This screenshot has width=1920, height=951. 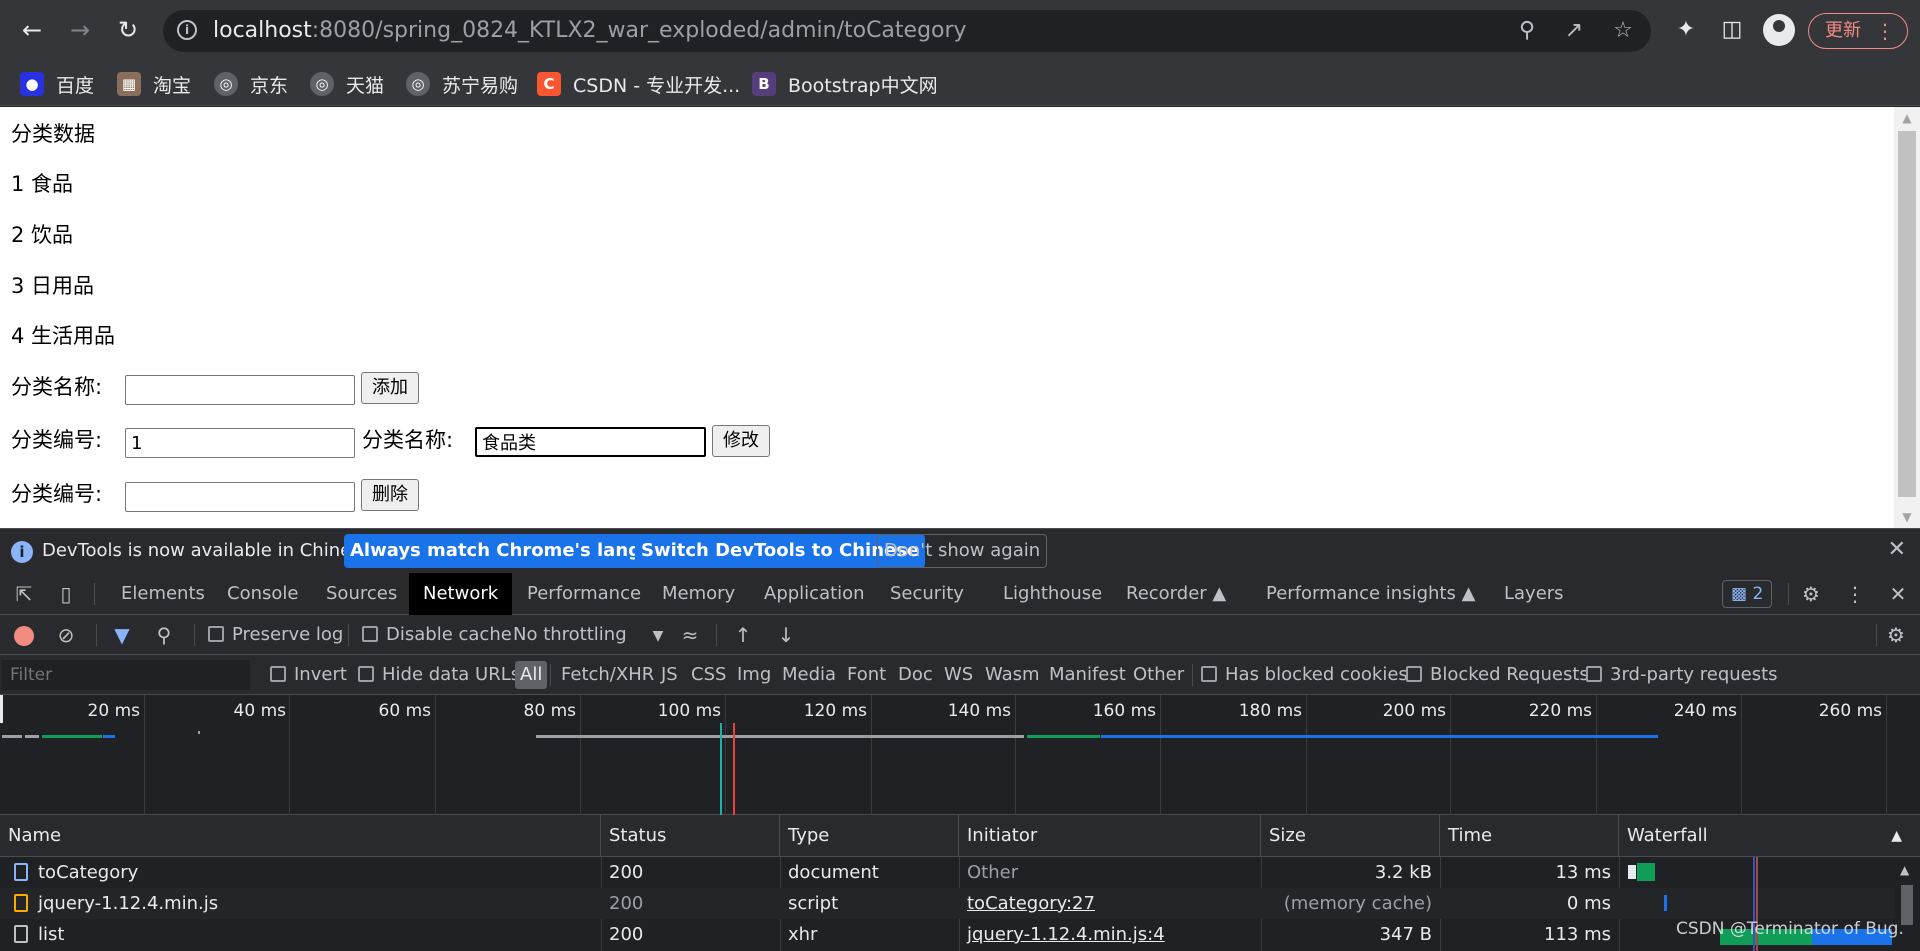 I want to click on page-scrollbar: ▲ ▼, so click(x=1907, y=317).